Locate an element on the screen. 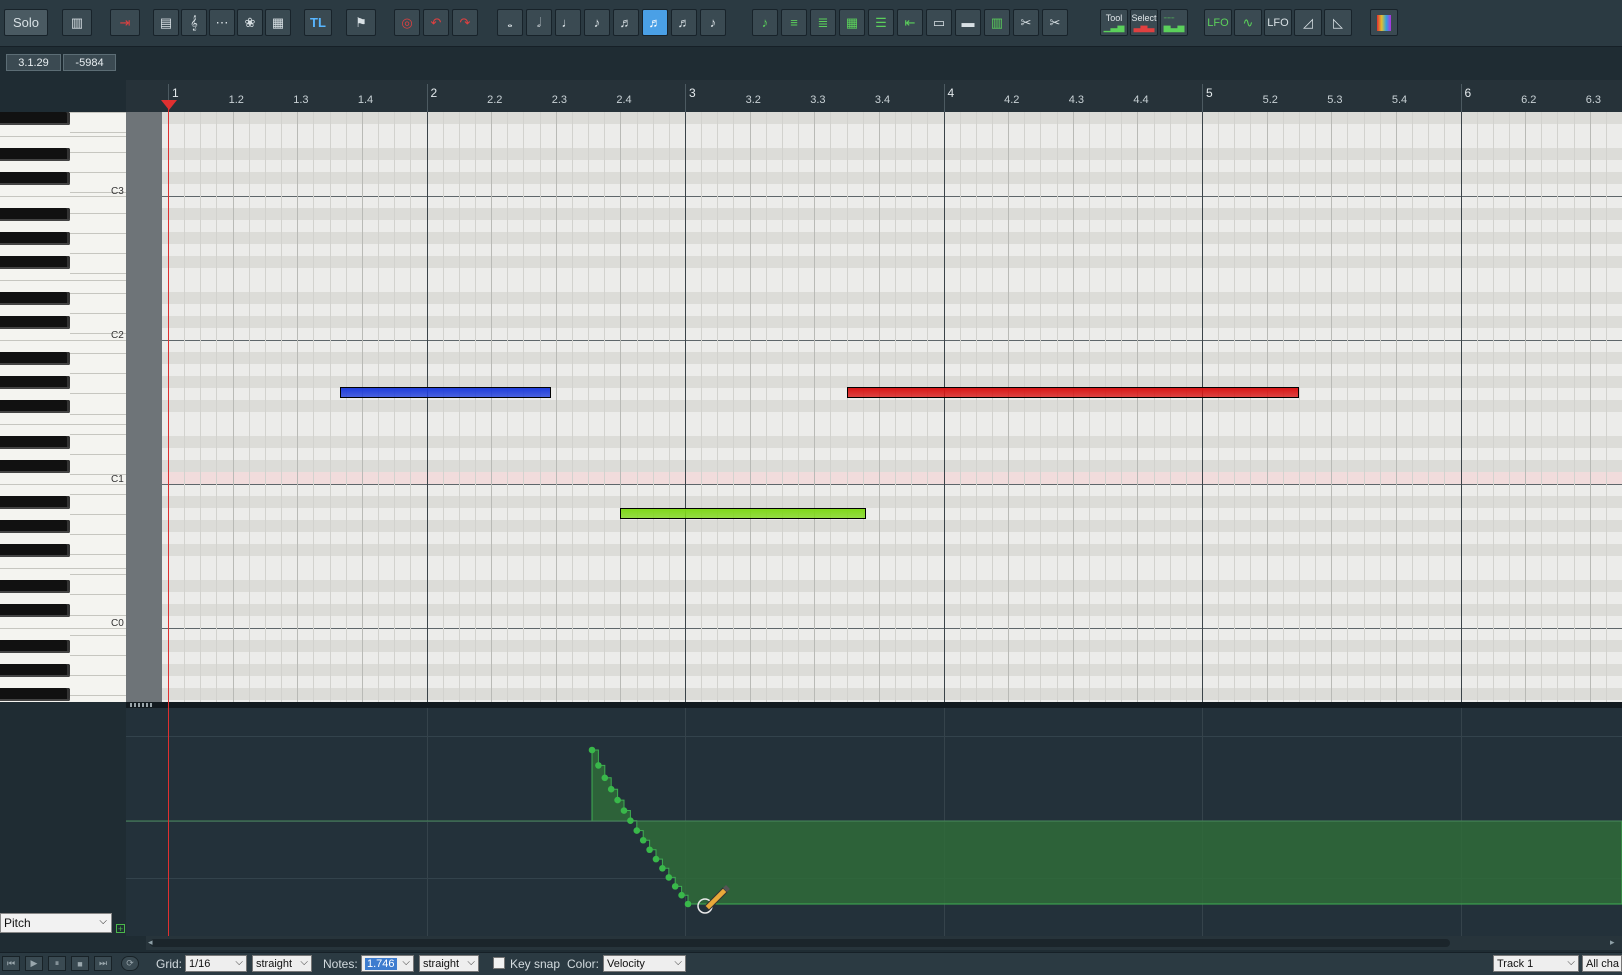 This screenshot has height=975, width=1622. cc-lane-select: Pitch ⌵ is located at coordinates (56, 923).